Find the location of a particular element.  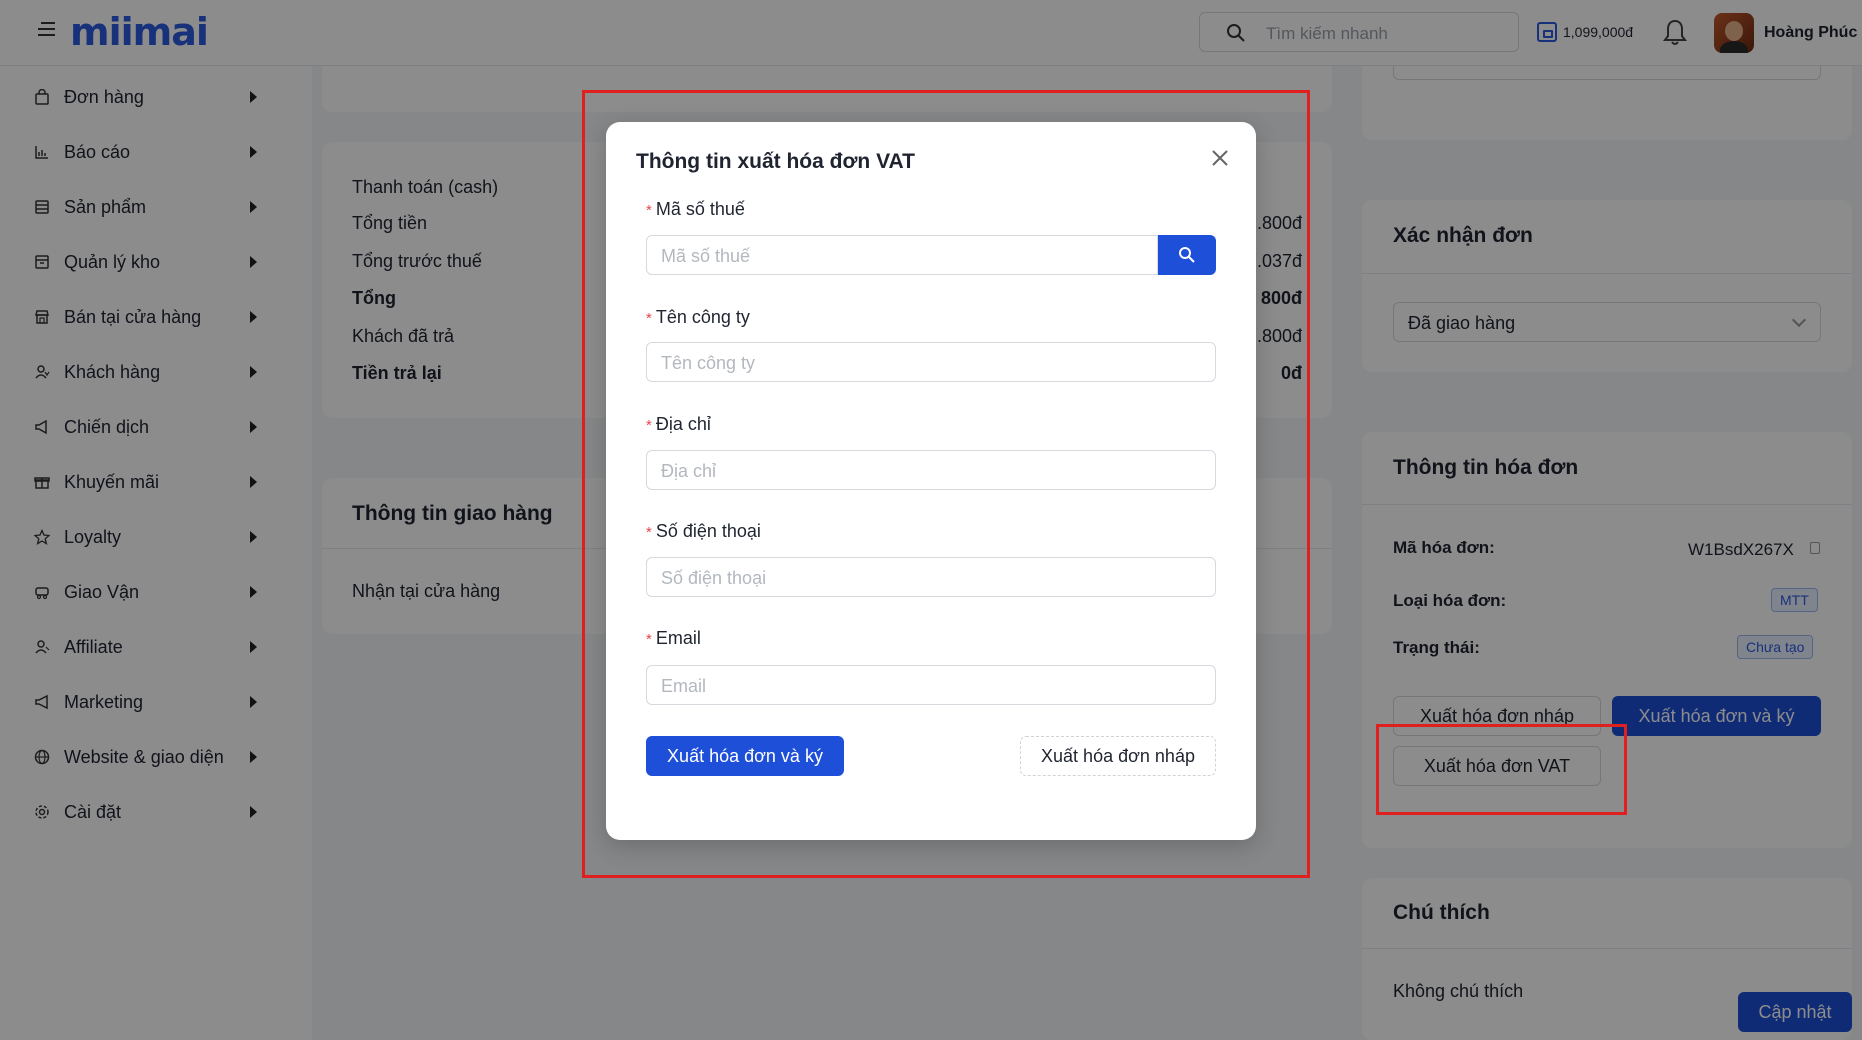

address-label-text: Địa chỉ is located at coordinates (683, 424).